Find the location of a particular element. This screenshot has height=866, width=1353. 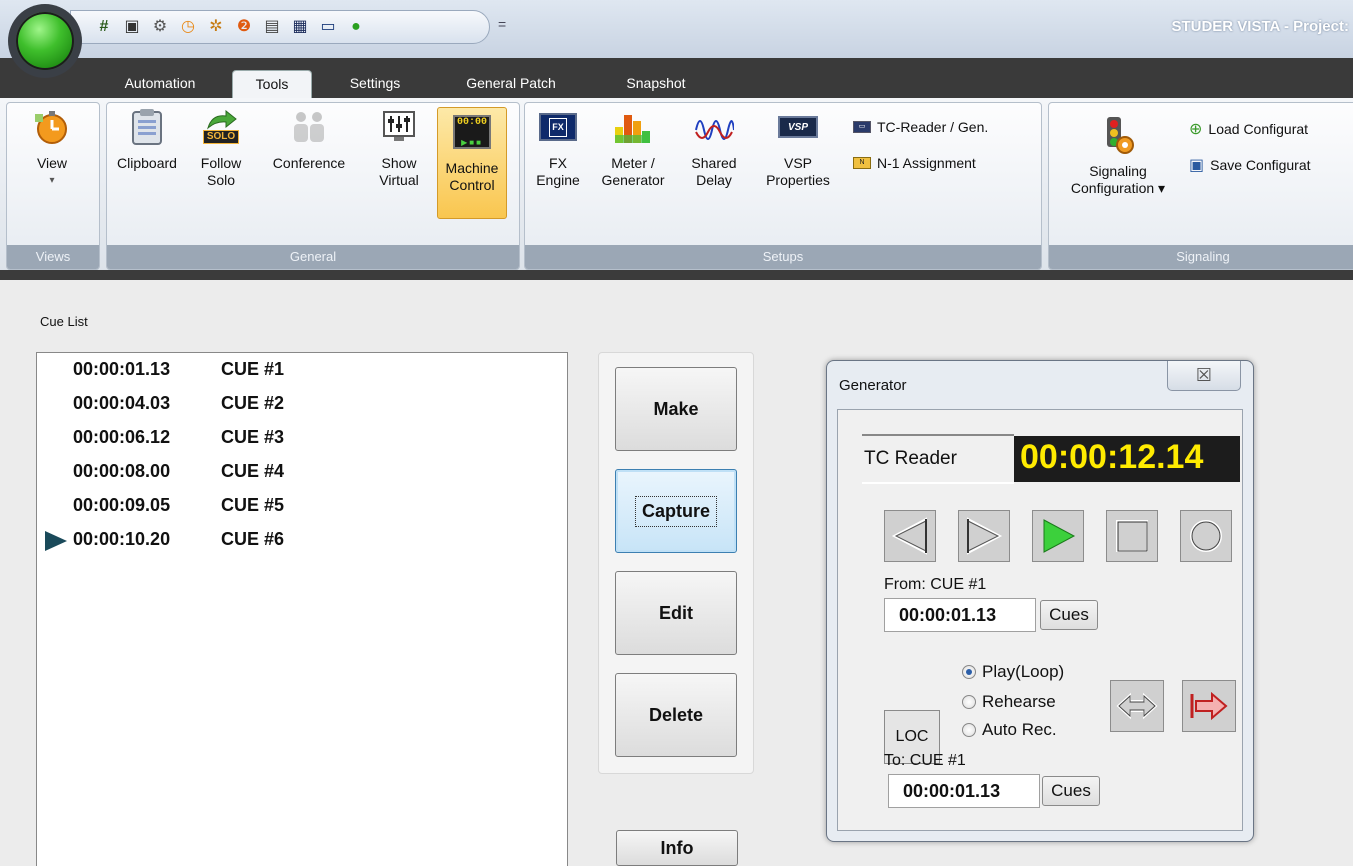

tab-tools: Tools is located at coordinates (272, 84).